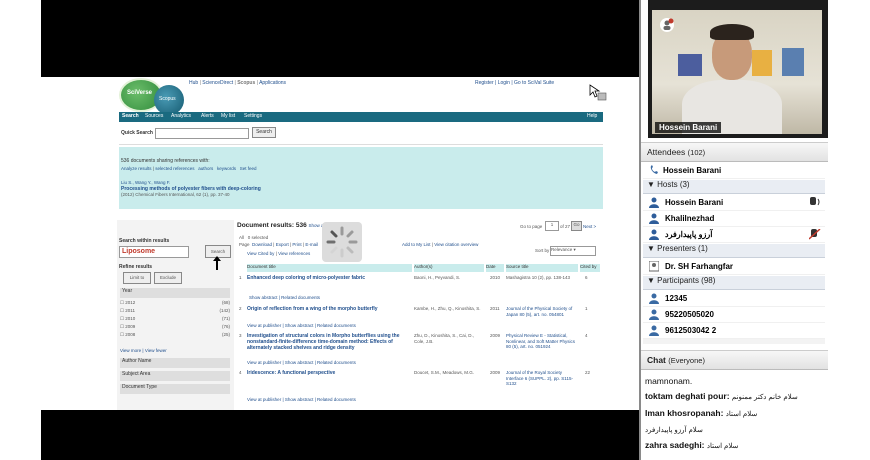 The image size is (870, 460). I want to click on keywords-link: keywords, so click(226, 168).